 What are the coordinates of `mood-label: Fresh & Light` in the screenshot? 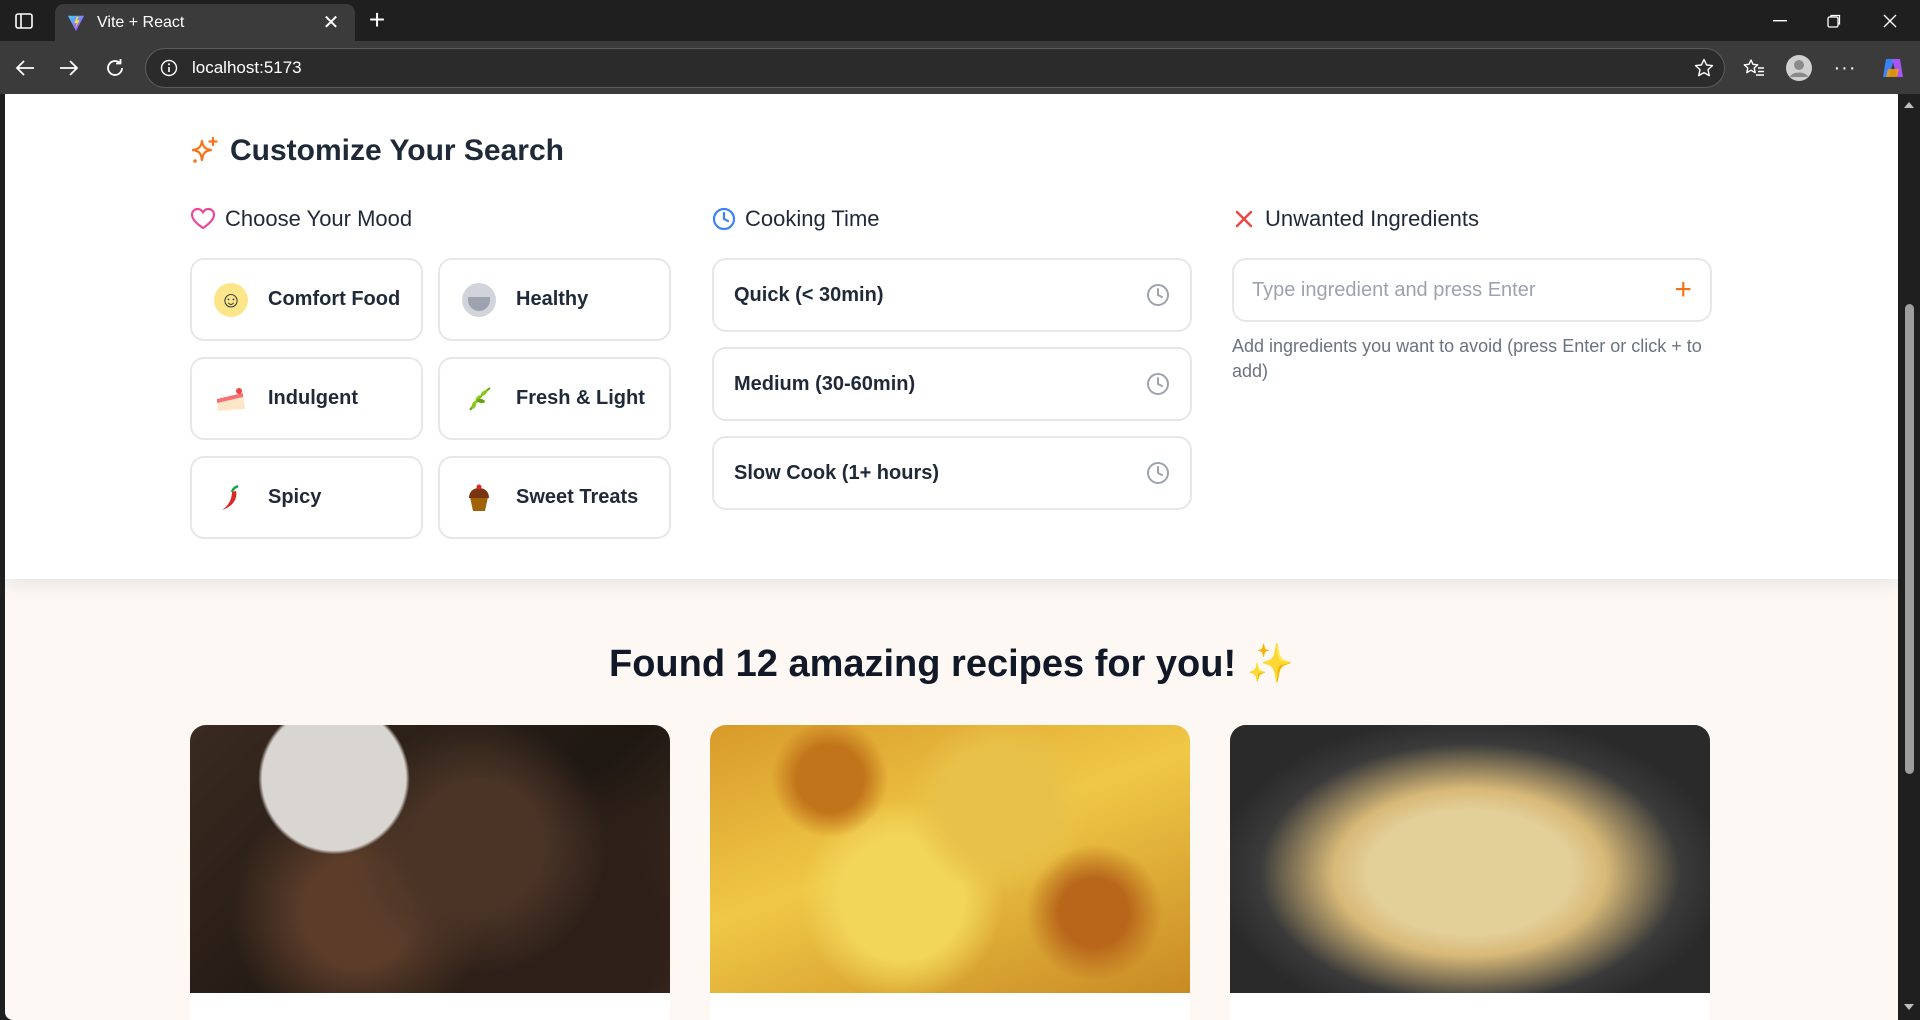 It's located at (580, 398).